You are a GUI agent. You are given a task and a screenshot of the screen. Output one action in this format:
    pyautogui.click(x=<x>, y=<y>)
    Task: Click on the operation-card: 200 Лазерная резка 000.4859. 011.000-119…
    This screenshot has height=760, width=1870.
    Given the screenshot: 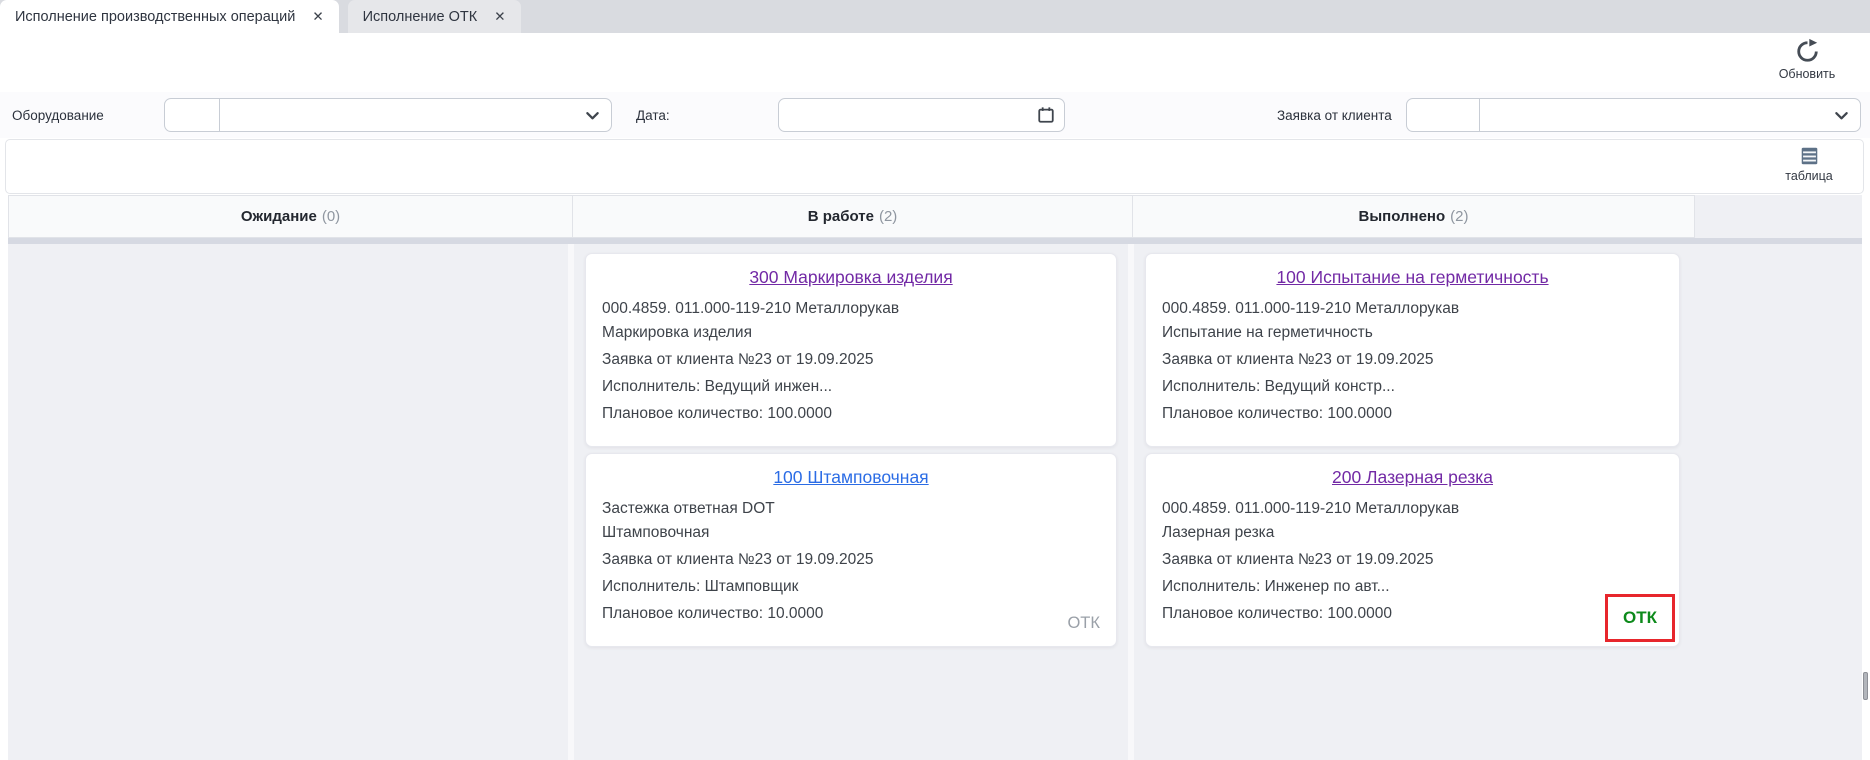 What is the action you would take?
    pyautogui.click(x=1412, y=550)
    